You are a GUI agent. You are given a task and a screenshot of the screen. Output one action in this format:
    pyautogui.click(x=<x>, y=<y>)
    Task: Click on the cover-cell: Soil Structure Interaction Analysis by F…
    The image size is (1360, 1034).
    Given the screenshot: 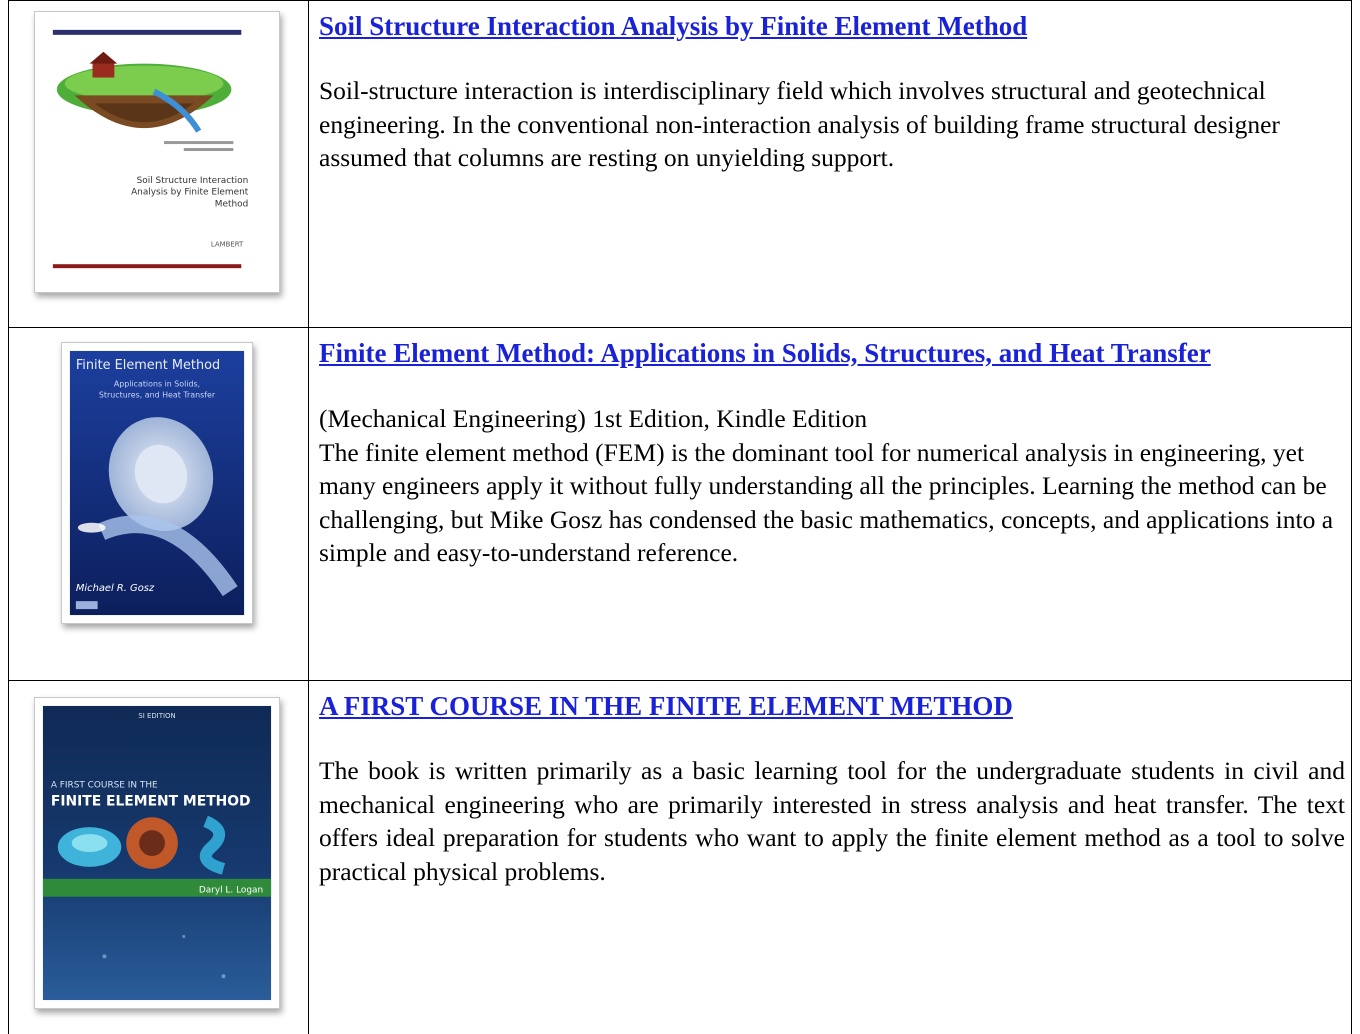 What is the action you would take?
    pyautogui.click(x=159, y=164)
    